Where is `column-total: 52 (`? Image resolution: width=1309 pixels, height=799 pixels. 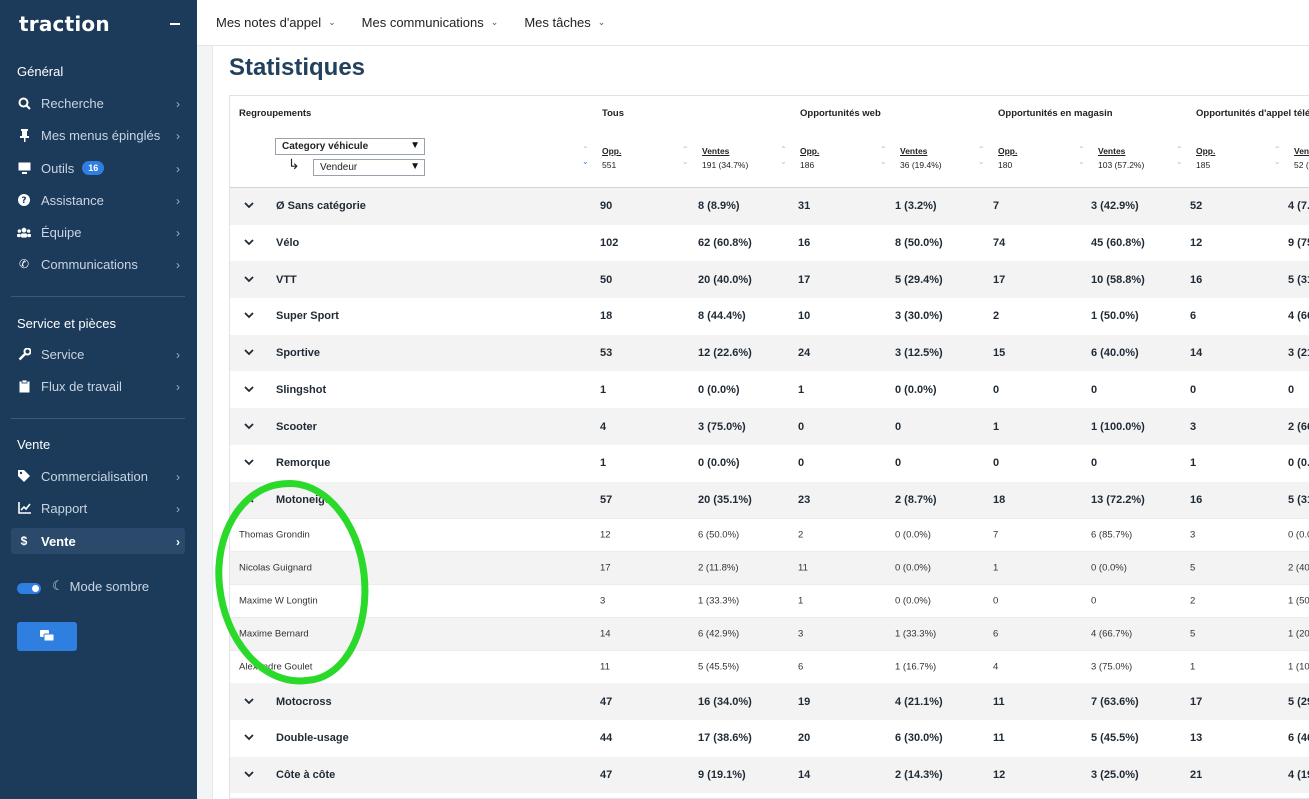
column-total: 52 ( is located at coordinates (1301, 165).